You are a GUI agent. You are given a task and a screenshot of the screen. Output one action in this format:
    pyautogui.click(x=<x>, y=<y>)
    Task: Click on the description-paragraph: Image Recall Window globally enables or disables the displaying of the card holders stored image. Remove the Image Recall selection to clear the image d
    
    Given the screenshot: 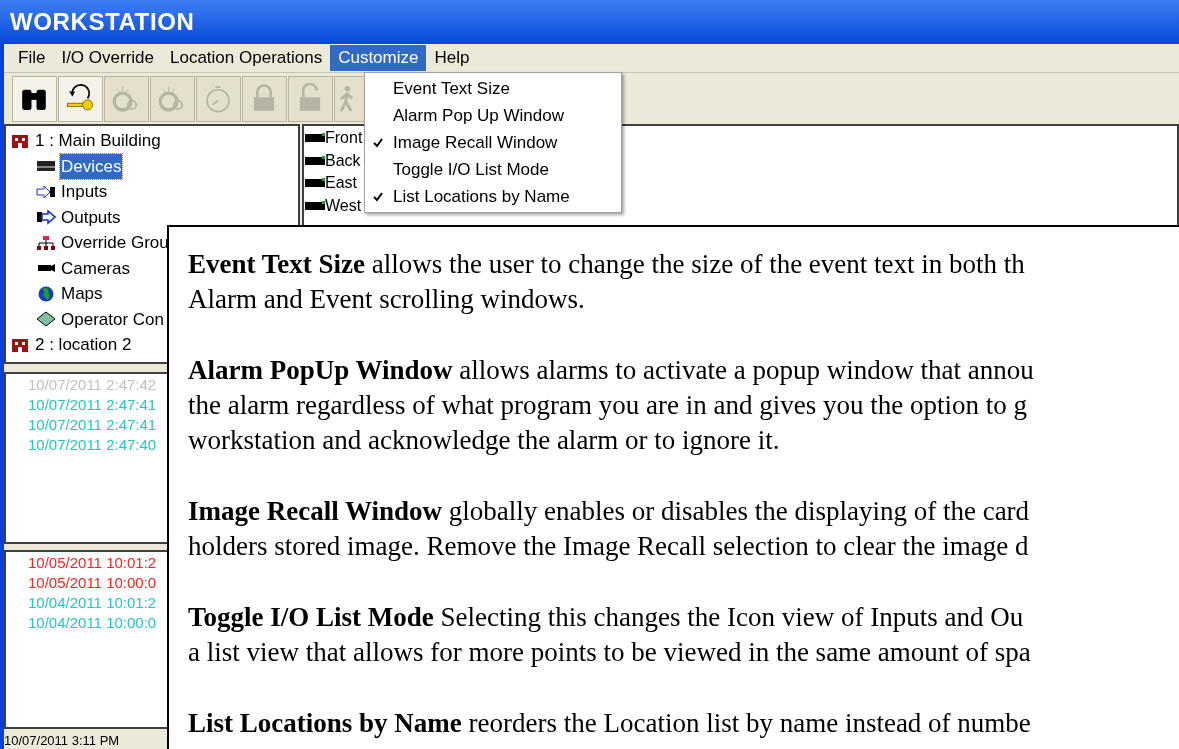 What is the action you would take?
    pyautogui.click(x=609, y=529)
    